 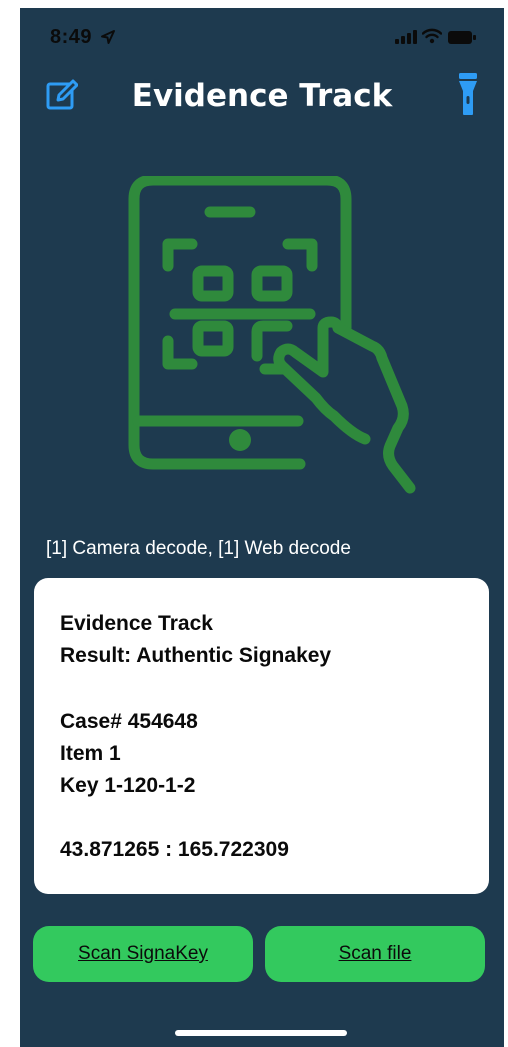 What do you see at coordinates (90, 753) in the screenshot?
I see `result-item: Item 1` at bounding box center [90, 753].